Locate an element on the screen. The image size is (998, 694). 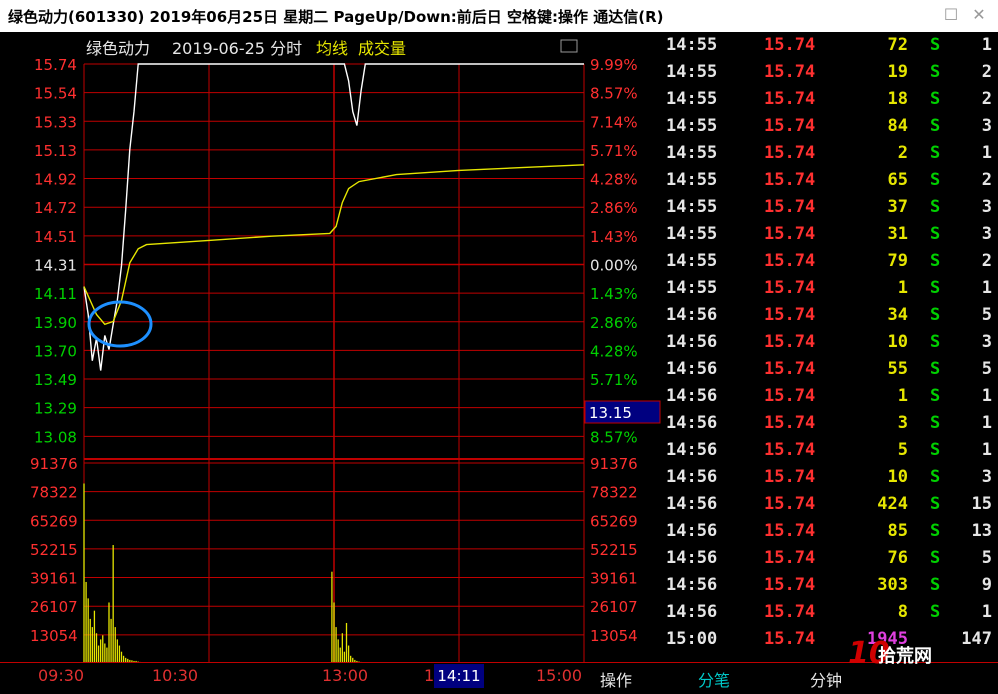
price-tick-label: 13.70 is located at coordinates (55, 351).